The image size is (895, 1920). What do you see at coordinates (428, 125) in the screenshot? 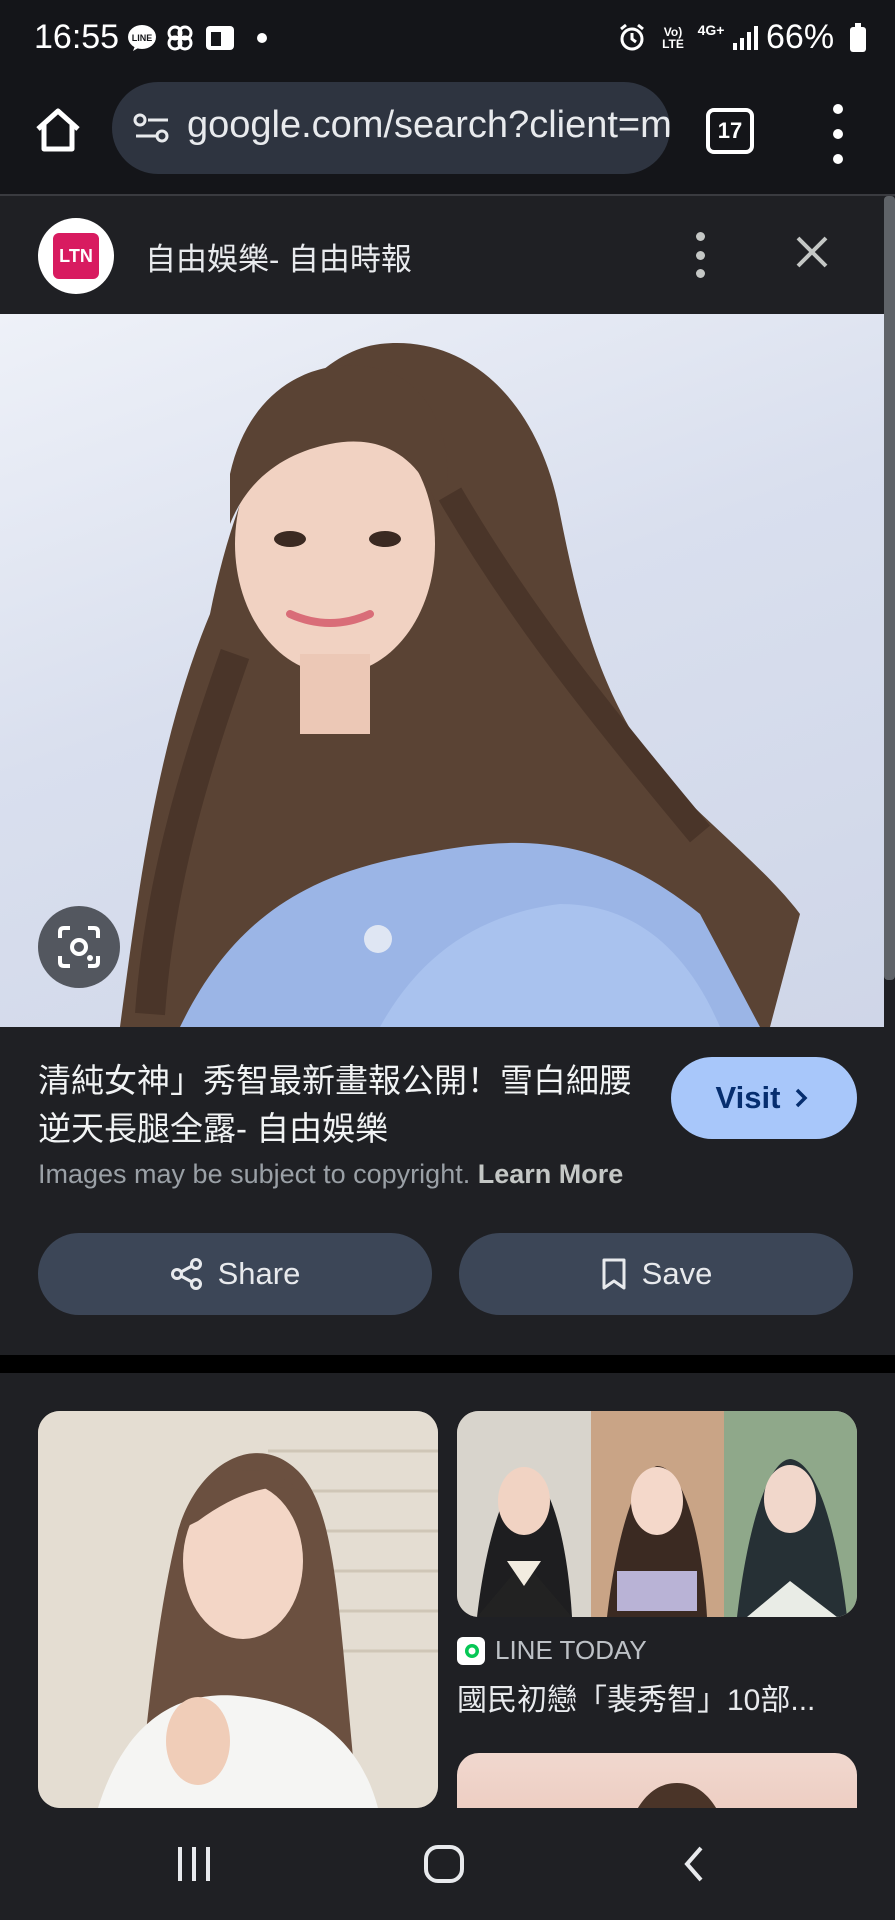
I see `url-text: google.com/search?client=m` at bounding box center [428, 125].